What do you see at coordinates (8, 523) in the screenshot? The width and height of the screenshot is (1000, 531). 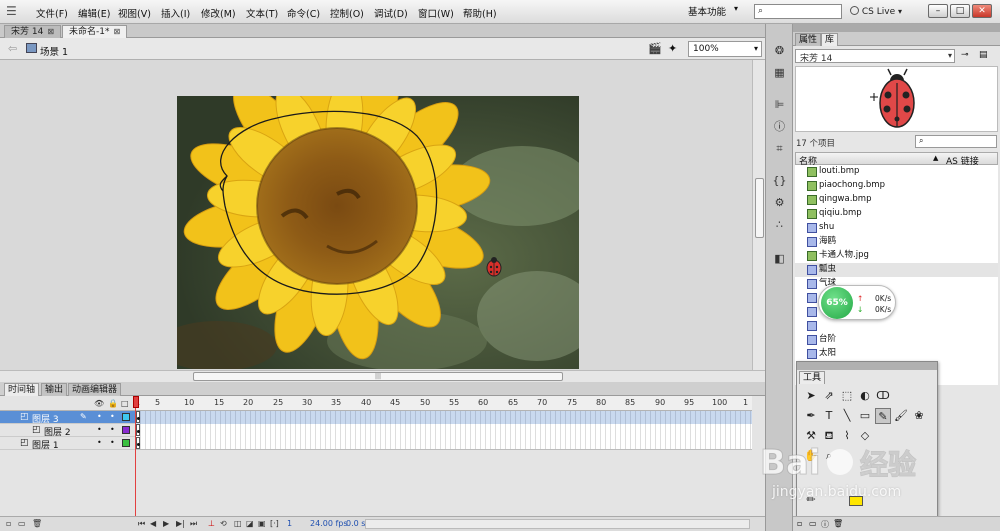 I see `new-layer-icon: ▫` at bounding box center [8, 523].